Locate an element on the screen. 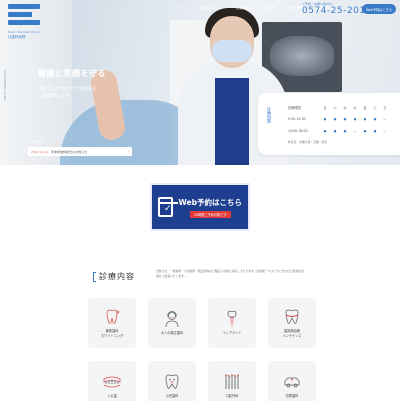  service-card-implant: インプラント is located at coordinates (232, 323).